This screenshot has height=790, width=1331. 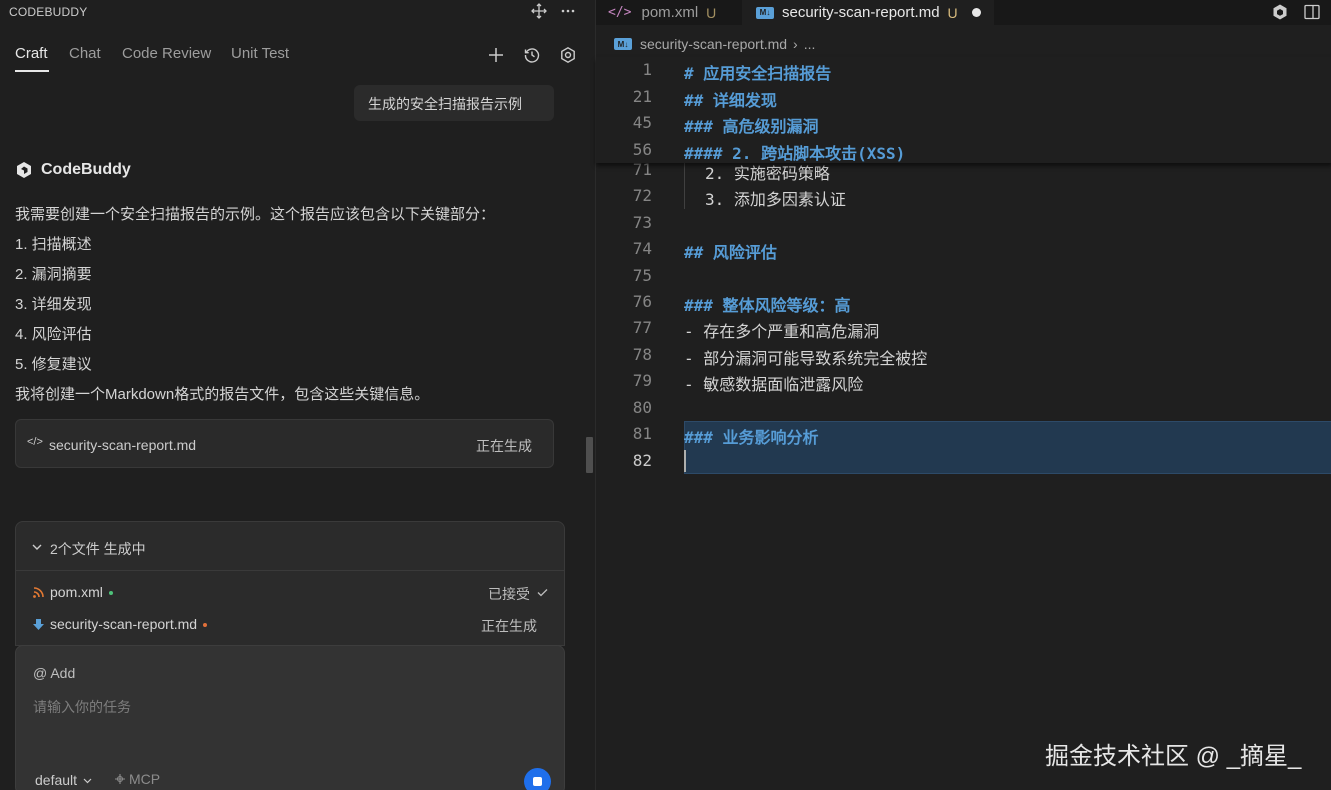 I want to click on code-line: 81 ### 业务影响分析, so click(x=963, y=434).